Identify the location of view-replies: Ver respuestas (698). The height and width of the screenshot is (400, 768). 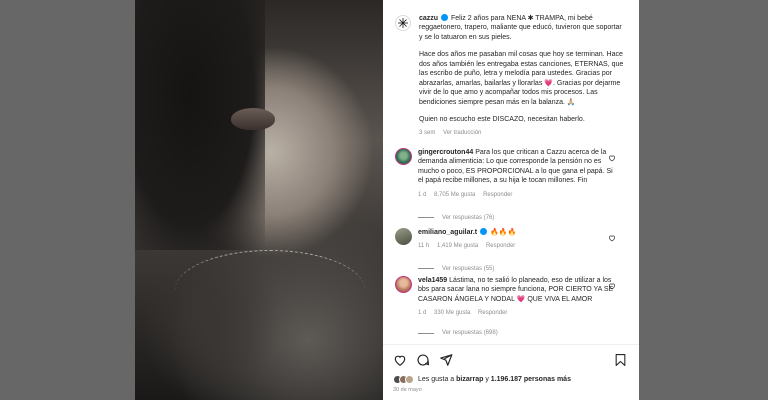
(518, 333).